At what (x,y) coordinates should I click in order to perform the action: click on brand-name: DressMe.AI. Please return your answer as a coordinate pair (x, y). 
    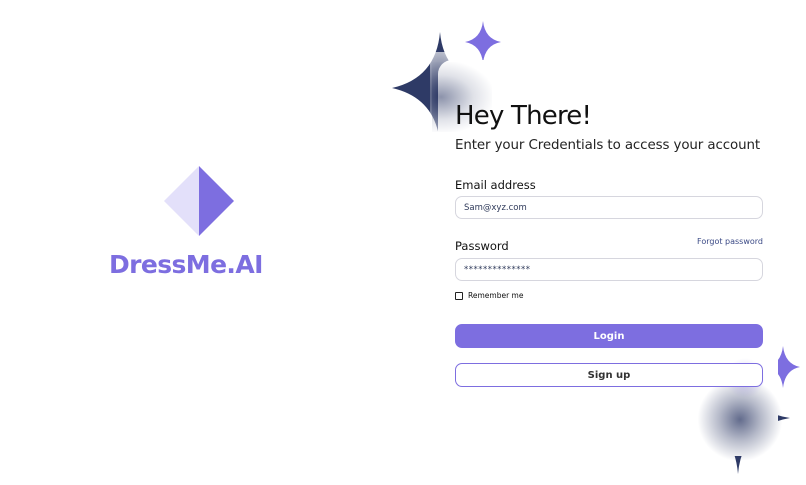
    Looking at the image, I should click on (186, 264).